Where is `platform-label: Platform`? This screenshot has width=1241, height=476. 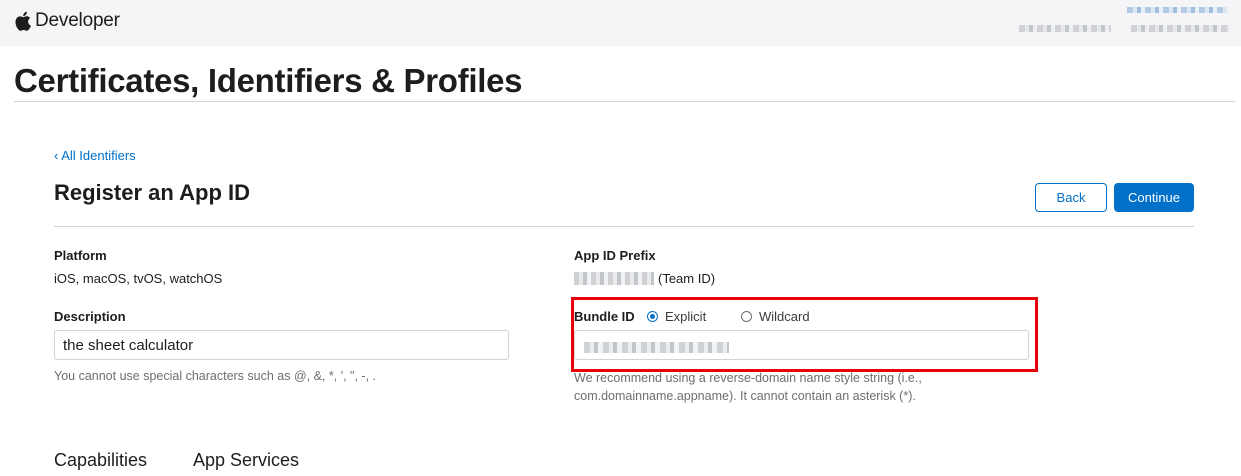 platform-label: Platform is located at coordinates (80, 255).